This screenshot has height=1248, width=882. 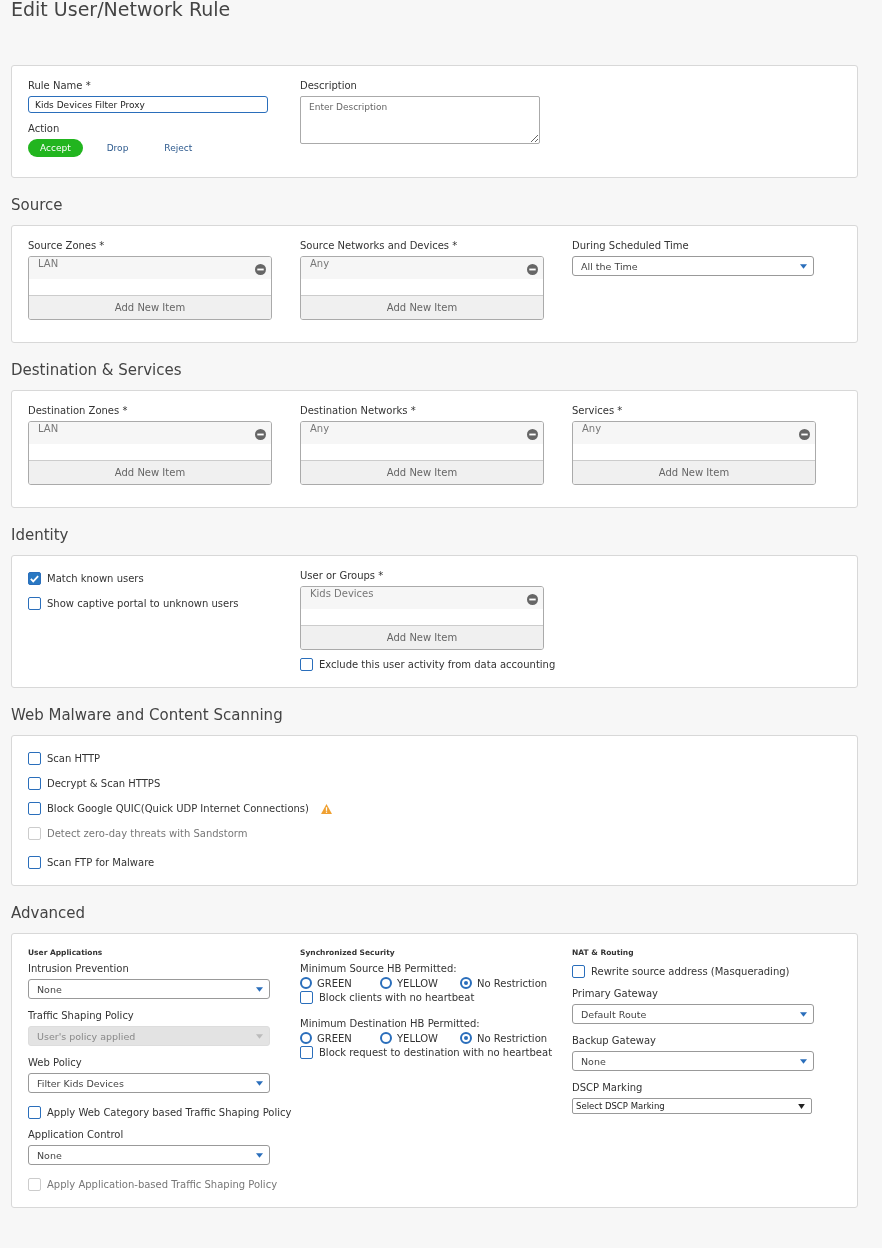 What do you see at coordinates (66, 246) in the screenshot?
I see `field-label: Source Zones *` at bounding box center [66, 246].